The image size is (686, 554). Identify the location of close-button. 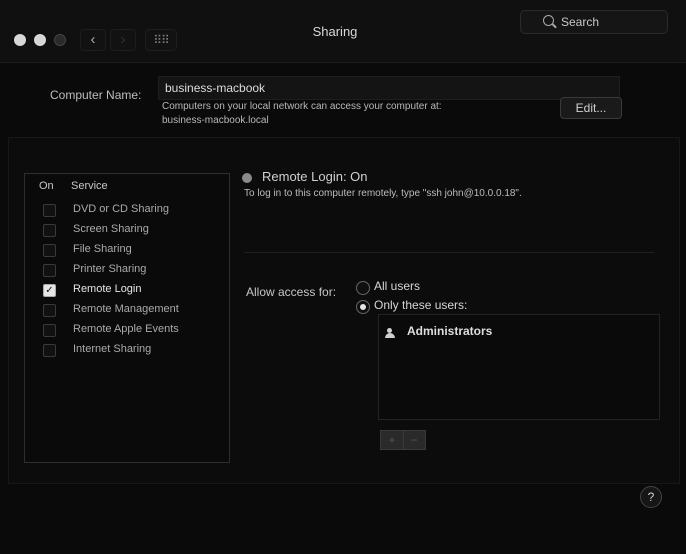
(20, 40).